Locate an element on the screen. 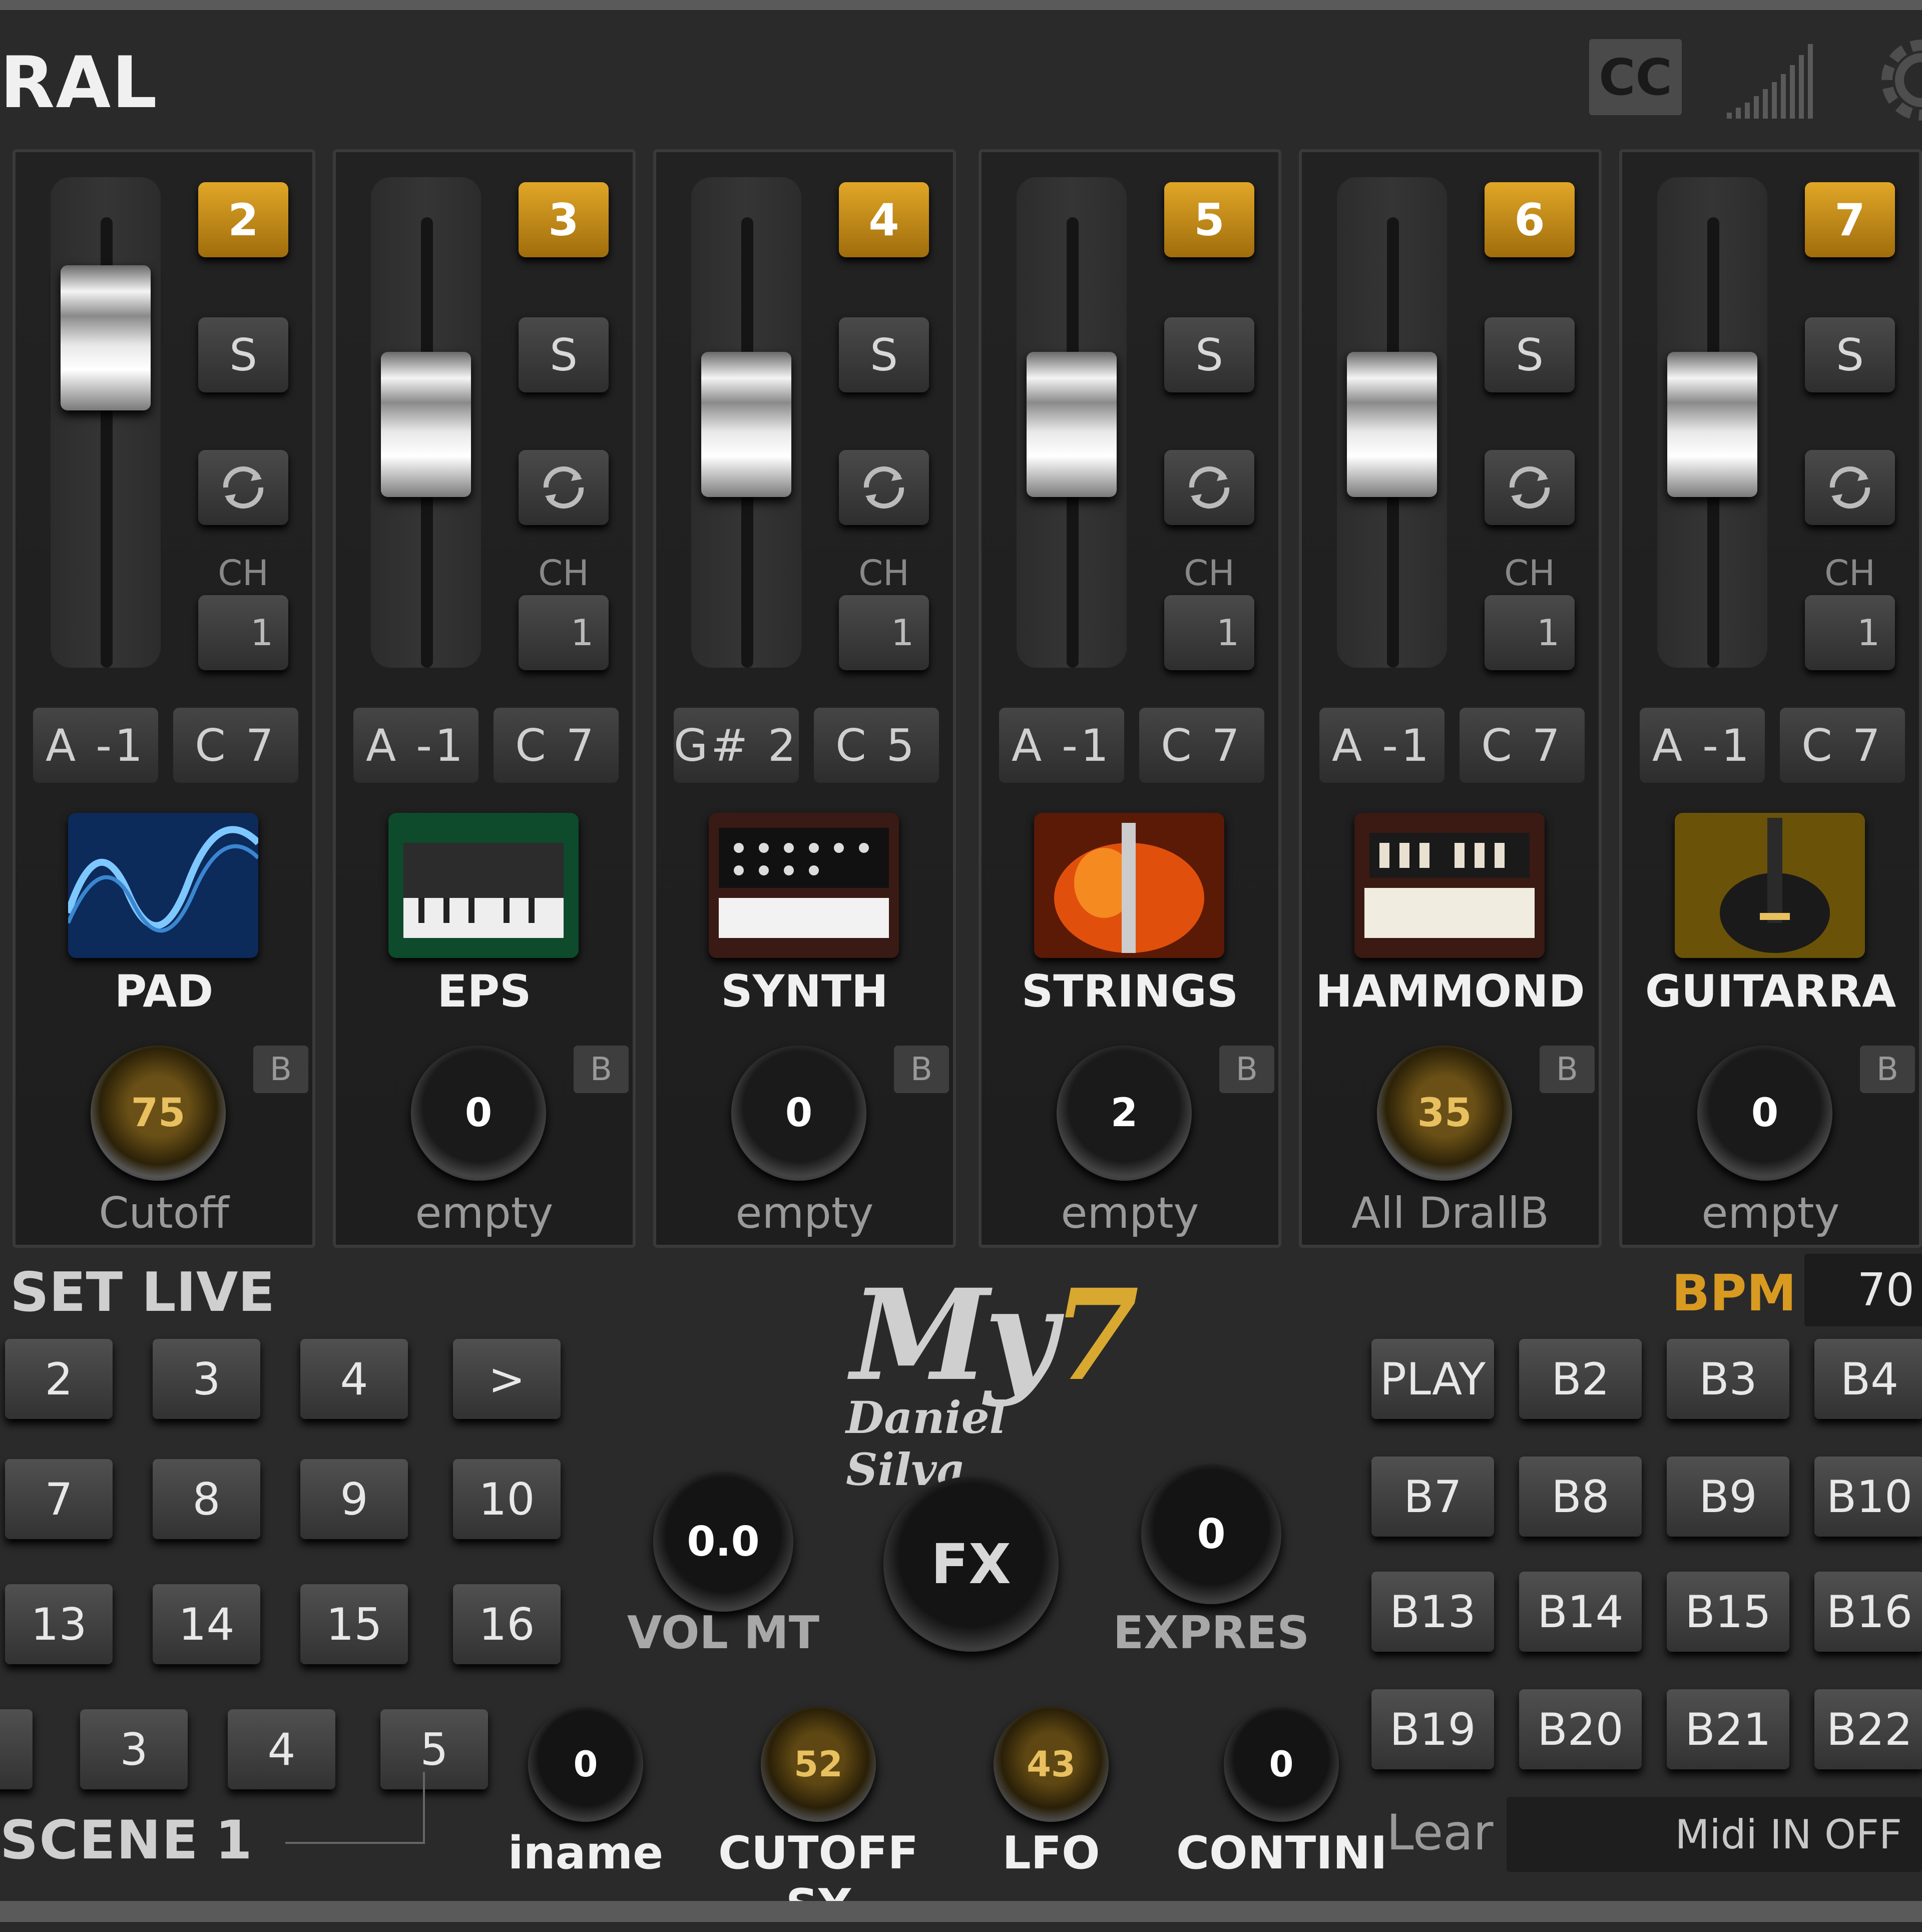 Image resolution: width=1922 pixels, height=1932 pixels. pad-button: B14 is located at coordinates (1580, 1612).